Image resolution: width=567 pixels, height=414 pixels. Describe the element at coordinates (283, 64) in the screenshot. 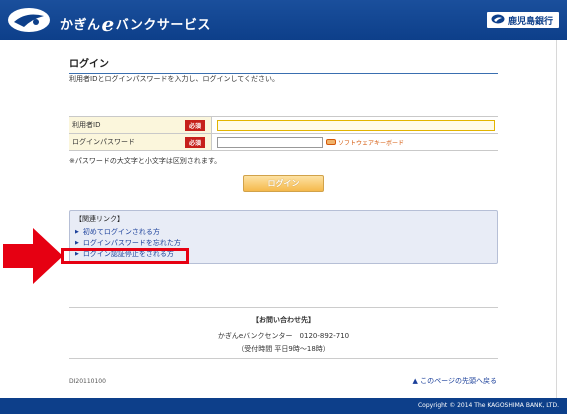

I see `page-title: ログイン` at that location.